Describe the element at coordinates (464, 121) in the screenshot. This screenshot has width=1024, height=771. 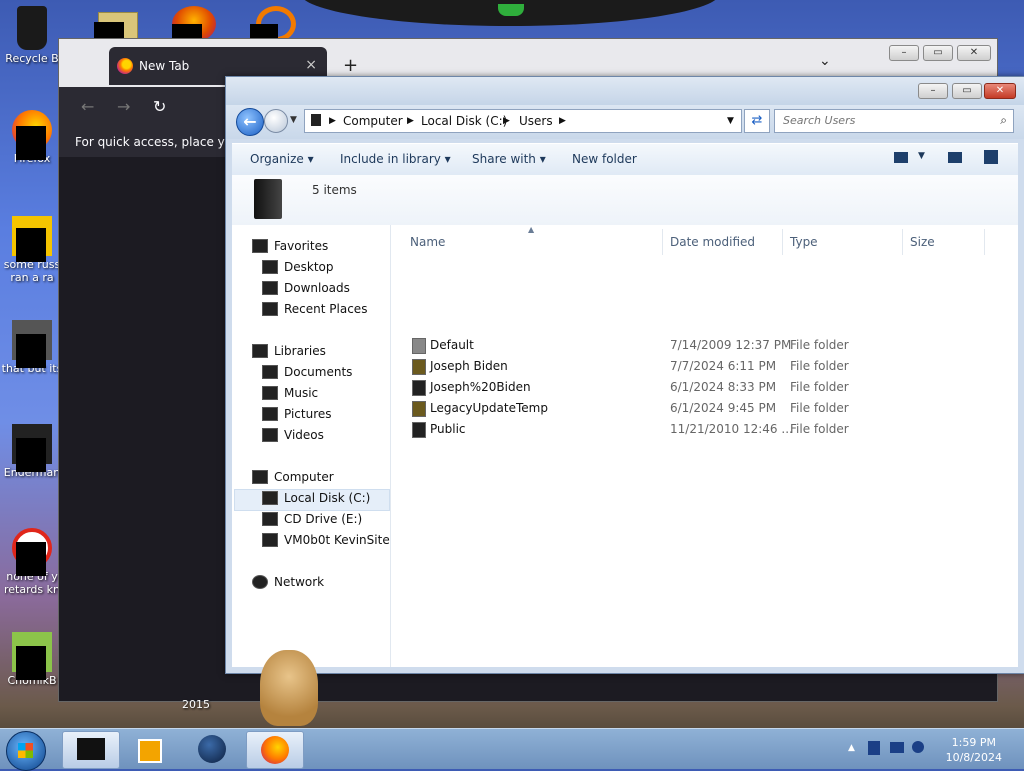
I see `breadcrumb-local-disk: Local Disk (C:)` at that location.